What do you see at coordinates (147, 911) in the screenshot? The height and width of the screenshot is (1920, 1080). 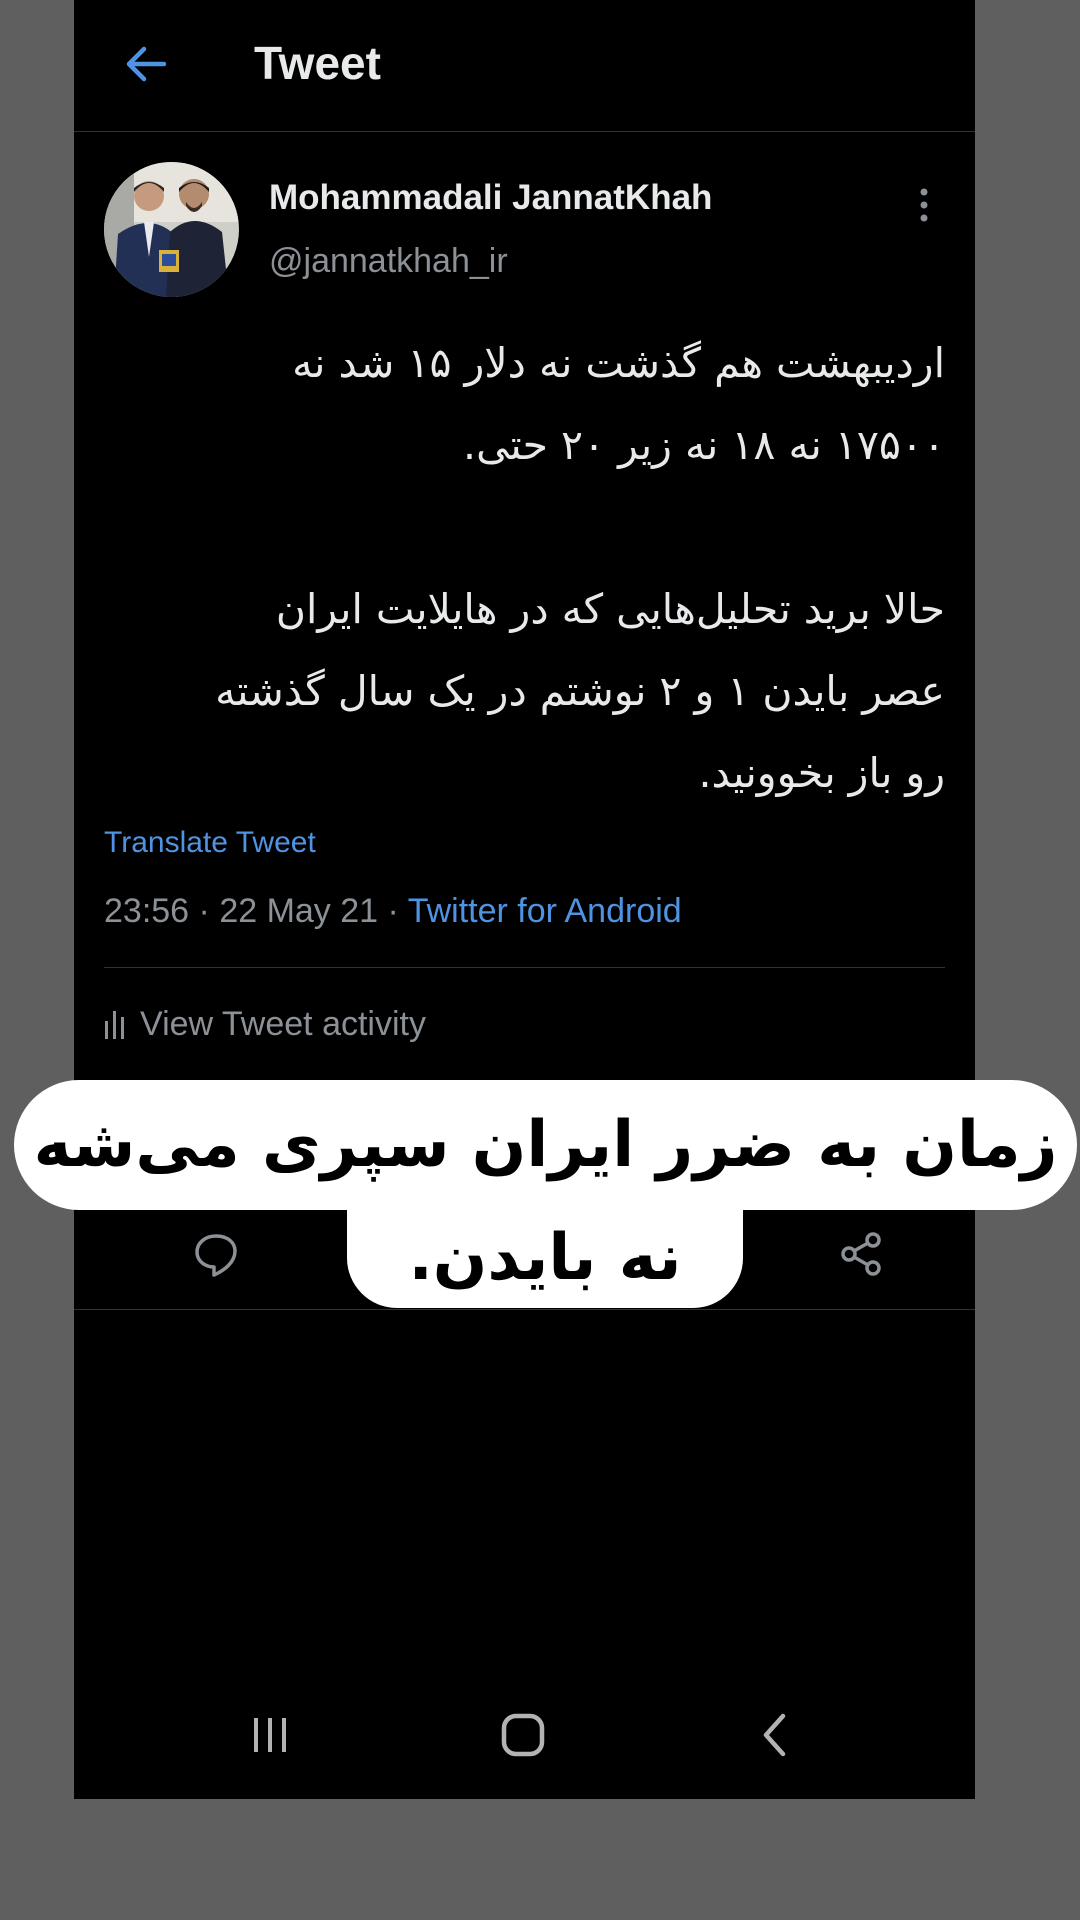 I see `tweet-time: 23:56` at bounding box center [147, 911].